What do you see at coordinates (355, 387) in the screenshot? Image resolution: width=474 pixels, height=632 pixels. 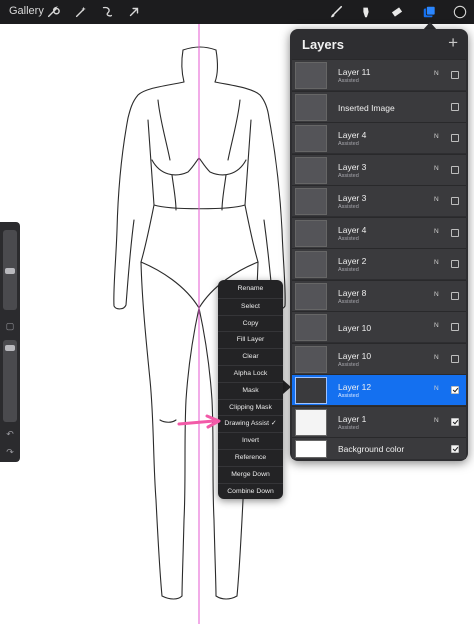 I see `layer-name: Layer 12` at bounding box center [355, 387].